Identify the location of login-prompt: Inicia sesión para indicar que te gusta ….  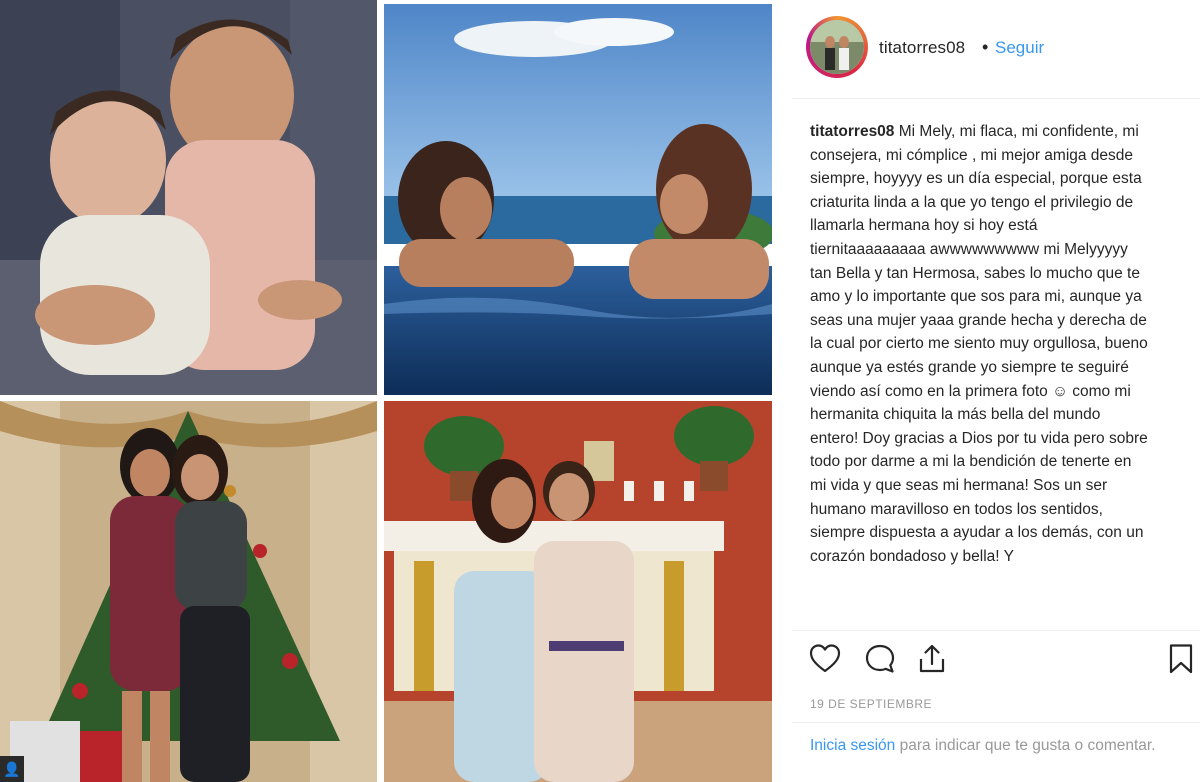
(990, 746).